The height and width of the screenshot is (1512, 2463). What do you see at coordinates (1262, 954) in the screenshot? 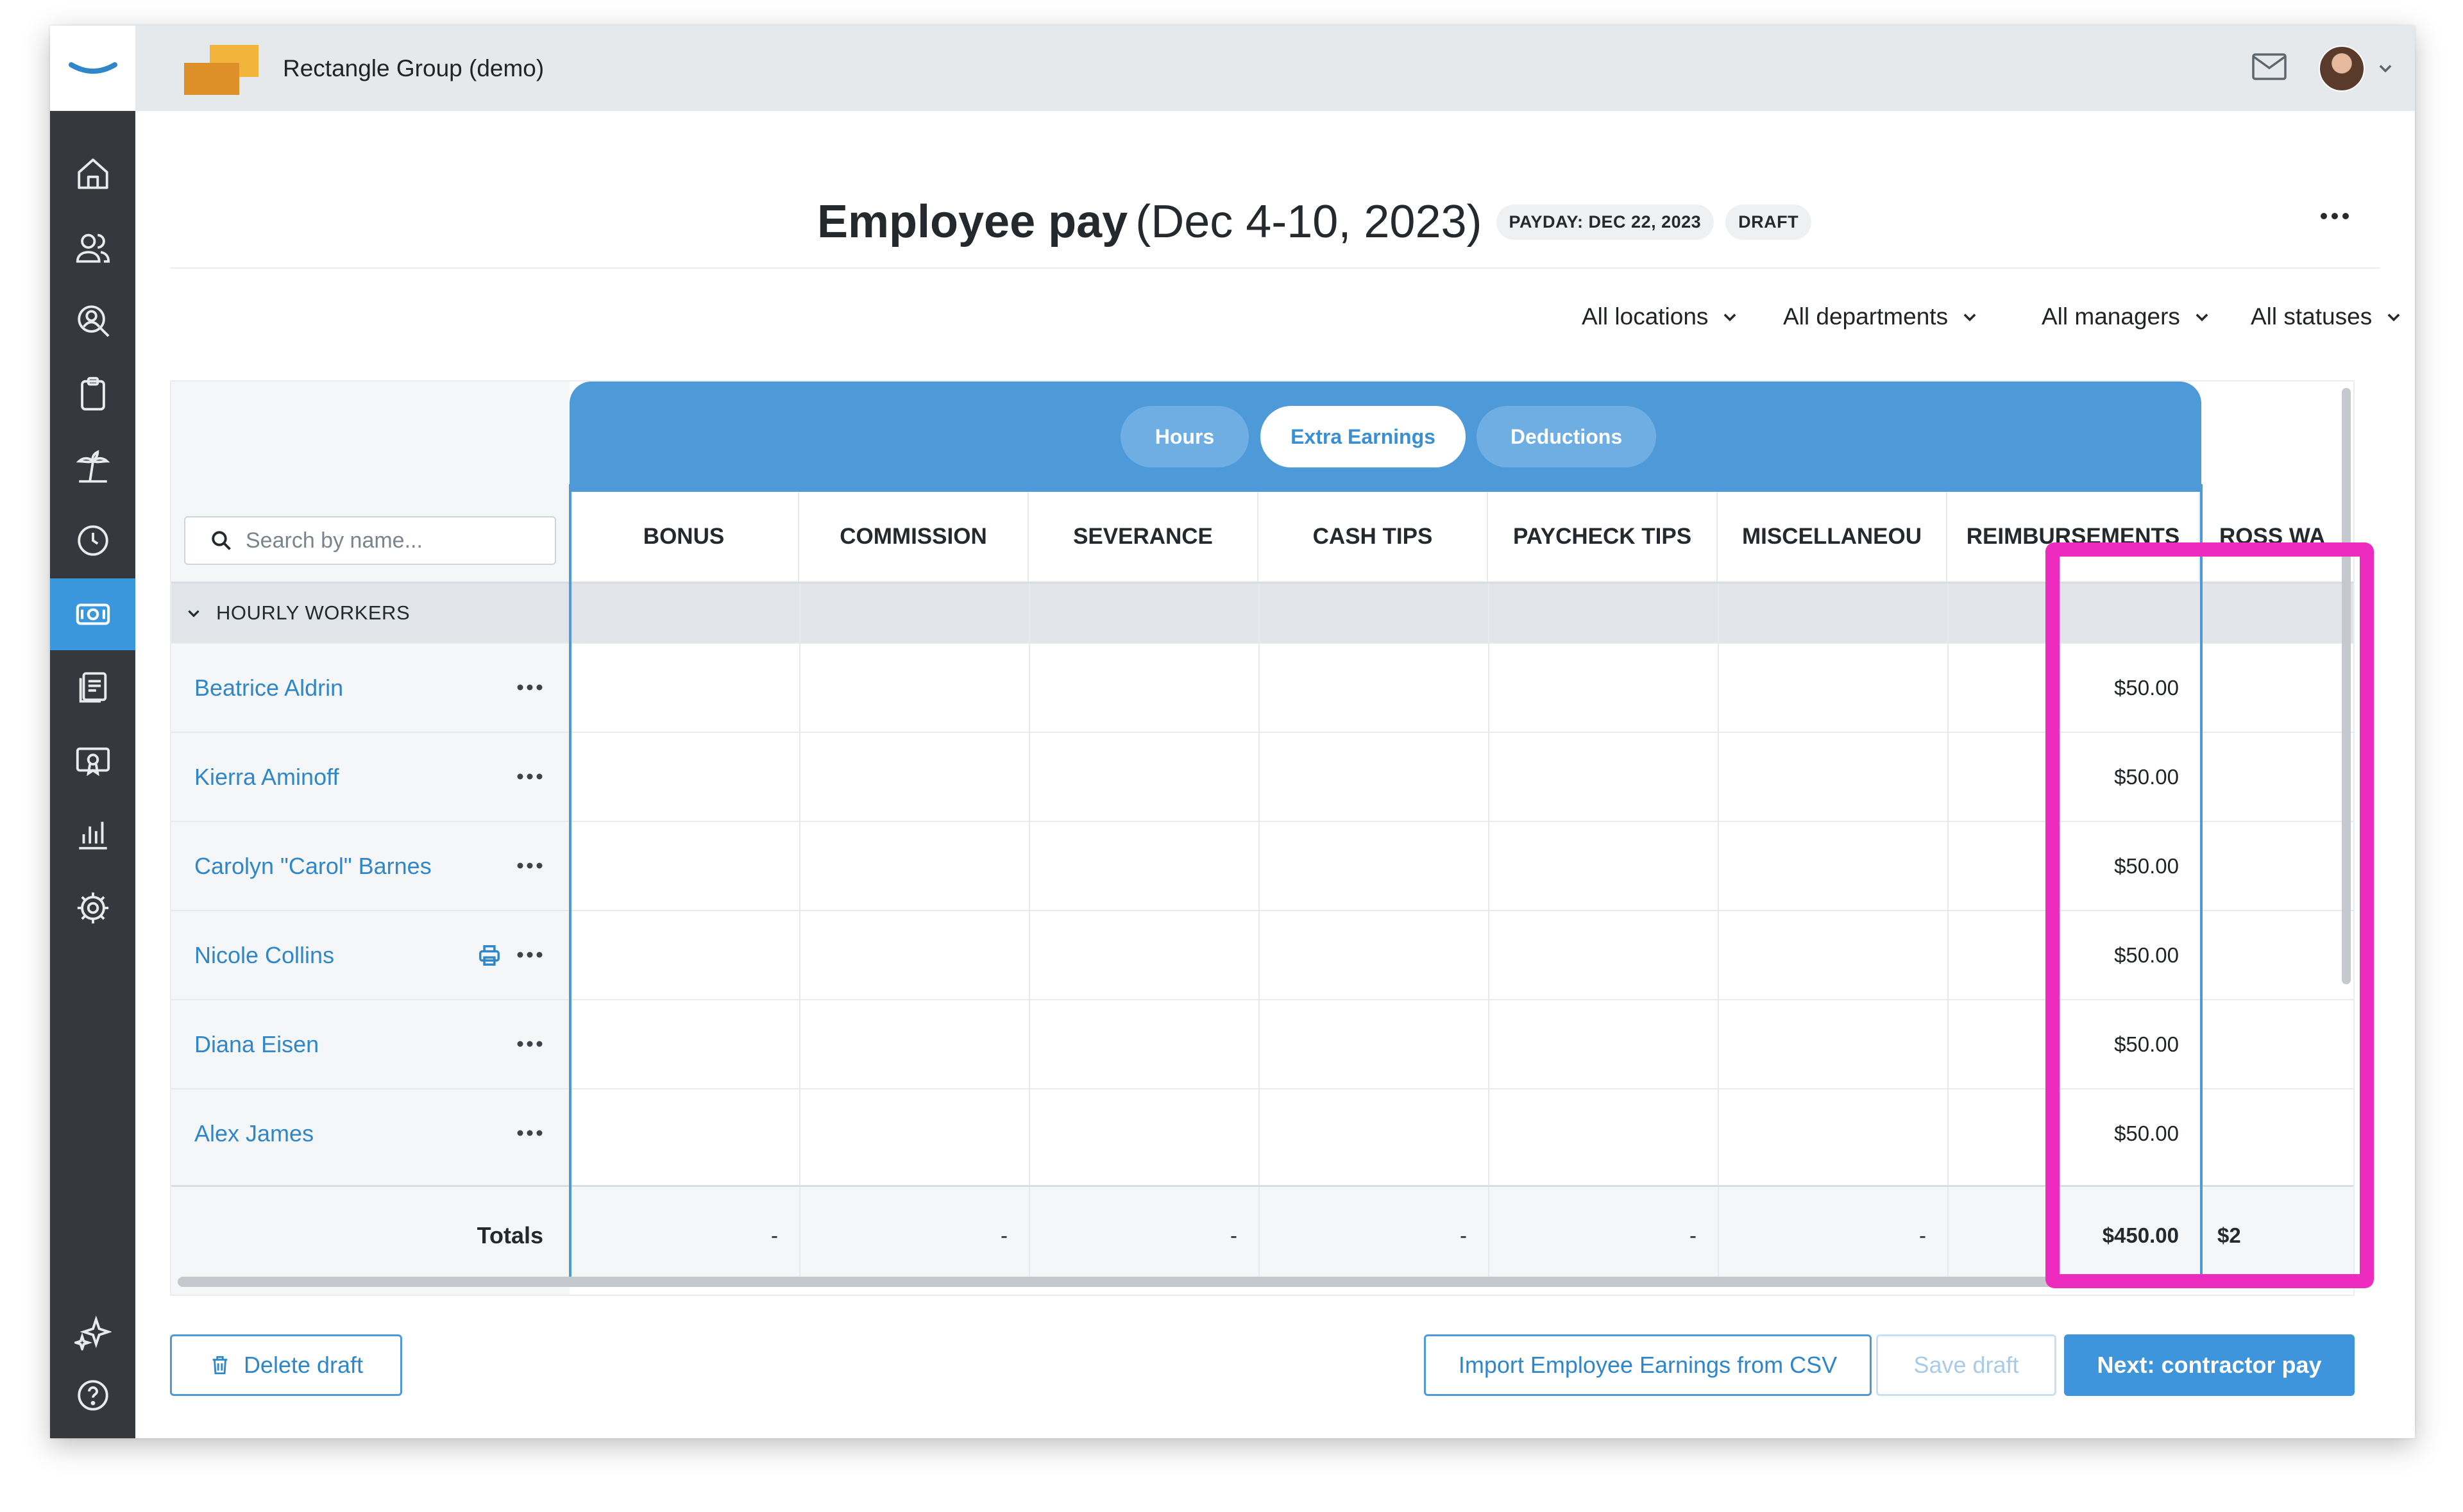
I see `table-row: Nicole Collins $50.00` at bounding box center [1262, 954].